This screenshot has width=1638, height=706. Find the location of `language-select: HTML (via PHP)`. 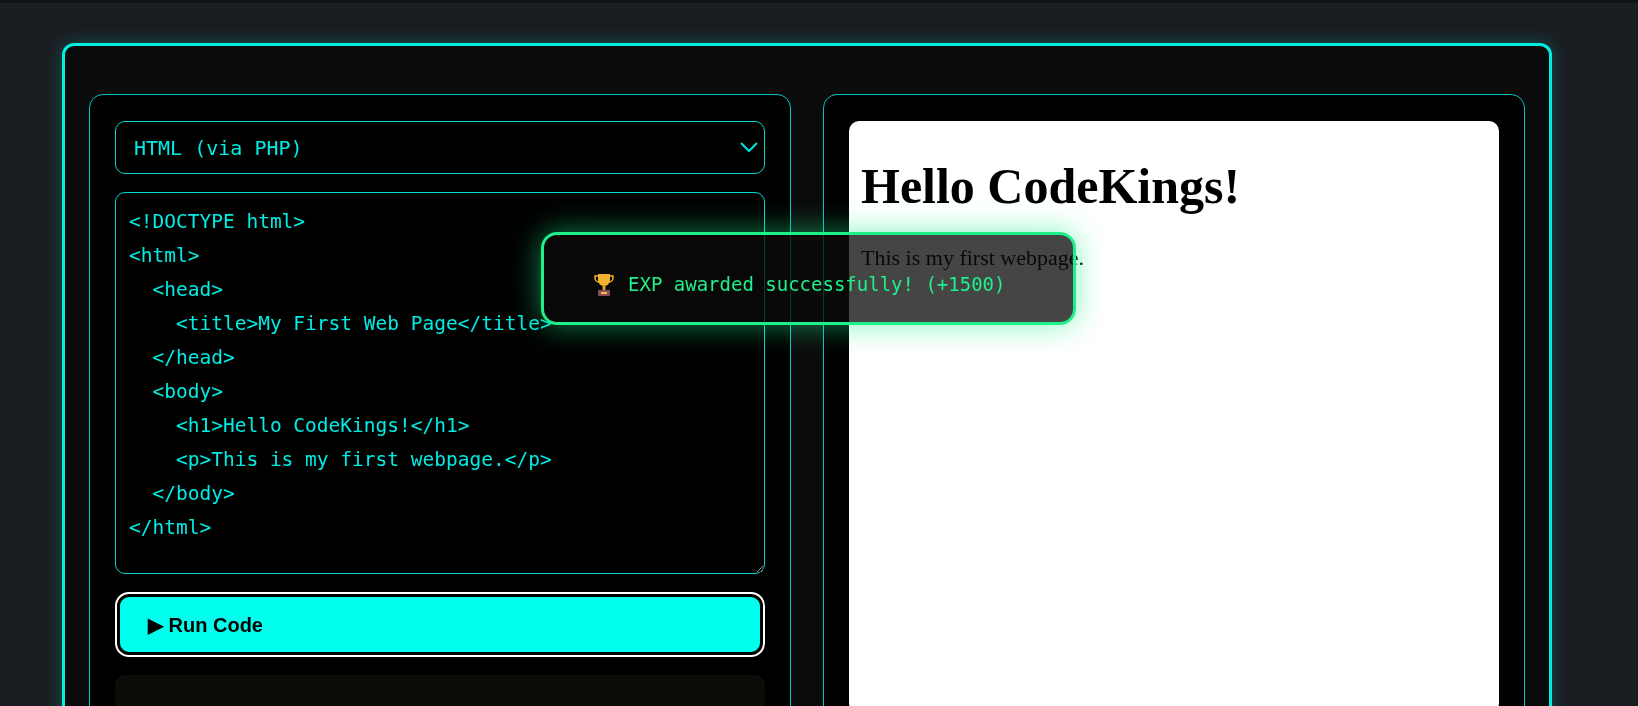

language-select: HTML (via PHP) is located at coordinates (440, 148).